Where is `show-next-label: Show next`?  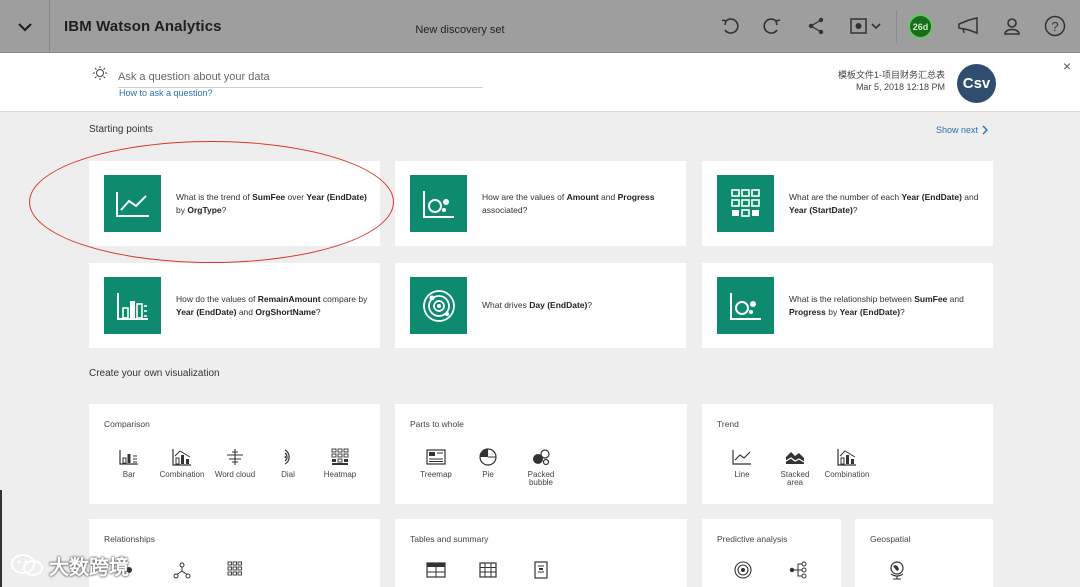 show-next-label: Show next is located at coordinates (956, 130).